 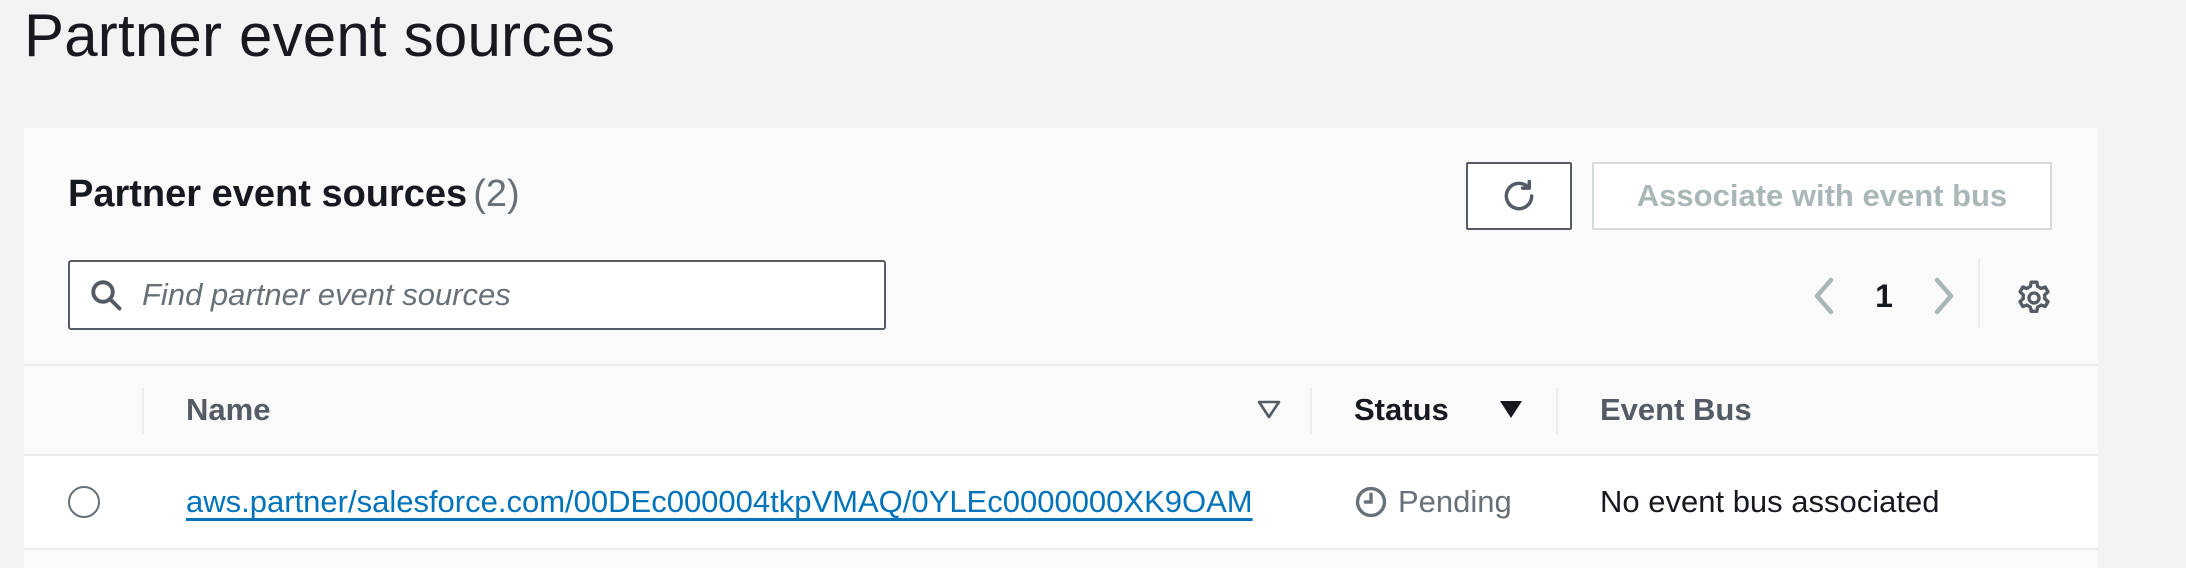 What do you see at coordinates (1269, 409) in the screenshot?
I see `sort-unsorted-icon` at bounding box center [1269, 409].